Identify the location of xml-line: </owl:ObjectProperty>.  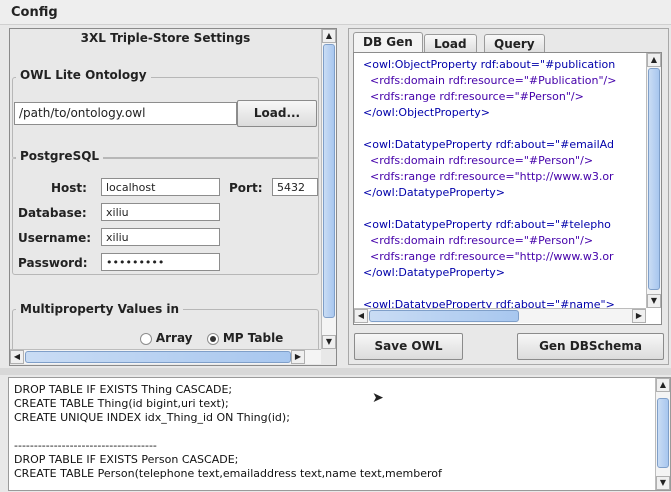
(426, 112).